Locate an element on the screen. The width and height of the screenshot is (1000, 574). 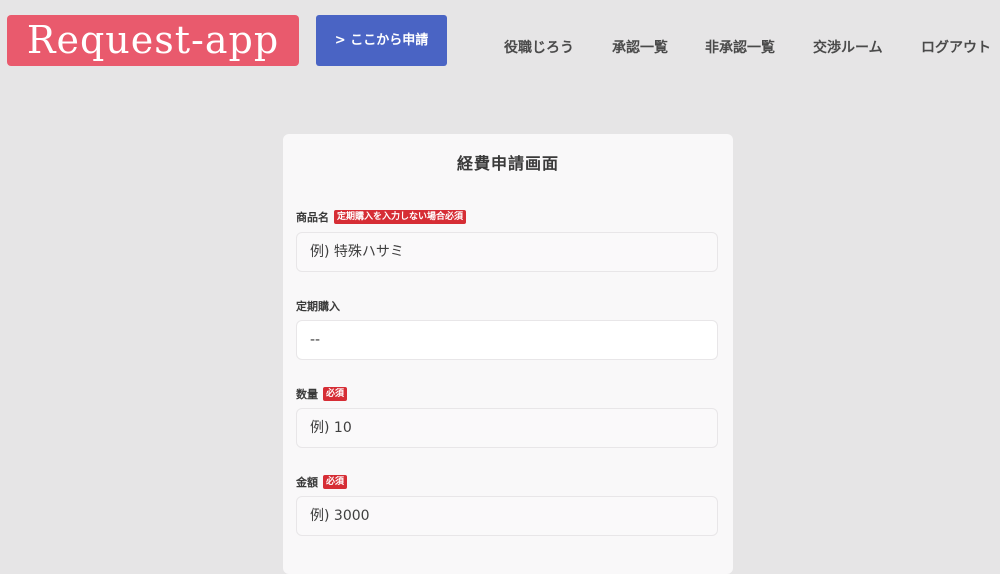
nav-item-approved-list: 承認一覧 is located at coordinates (640, 47).